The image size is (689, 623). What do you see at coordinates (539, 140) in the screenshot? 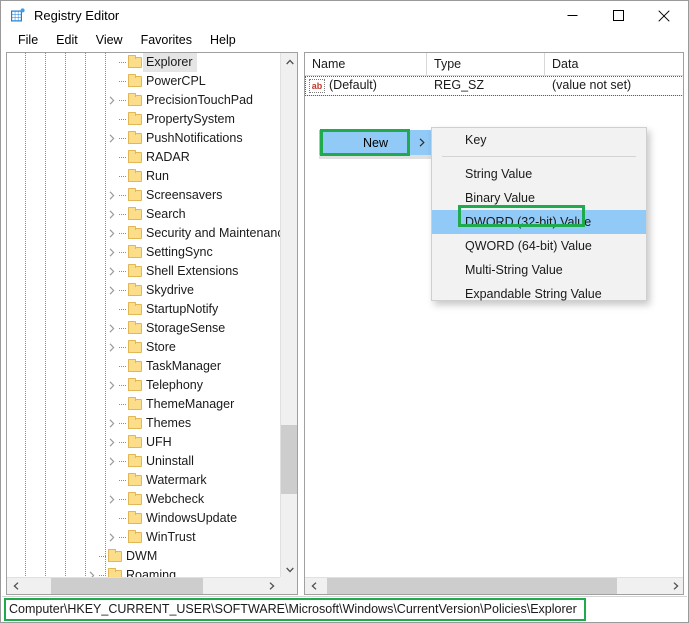
I see `submenu-item-key: Key` at bounding box center [539, 140].